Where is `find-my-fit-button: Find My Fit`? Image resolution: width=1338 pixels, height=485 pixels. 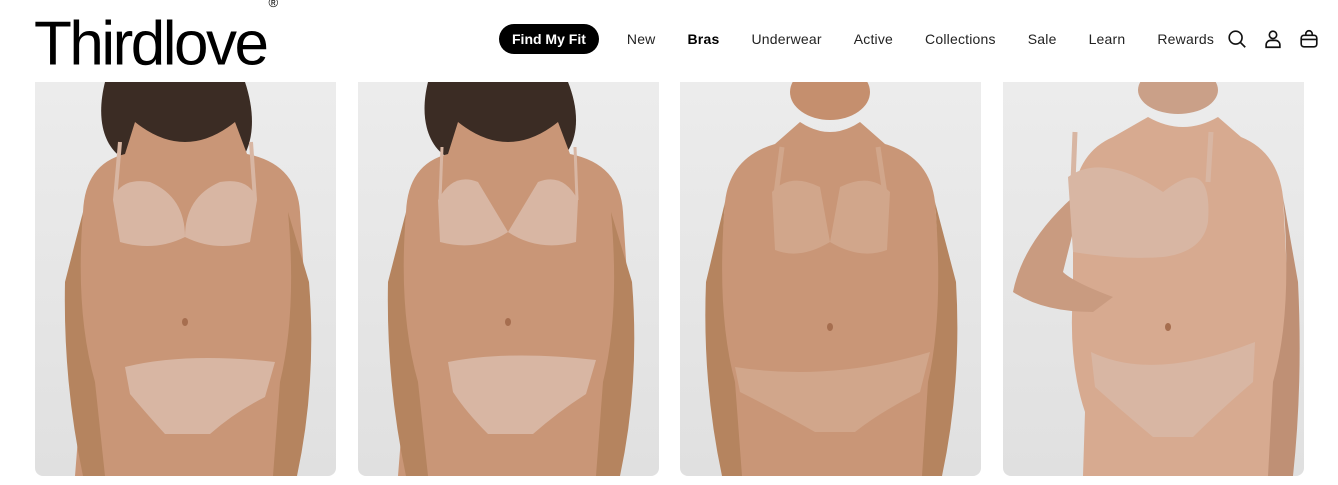
find-my-fit-button: Find My Fit is located at coordinates (549, 39).